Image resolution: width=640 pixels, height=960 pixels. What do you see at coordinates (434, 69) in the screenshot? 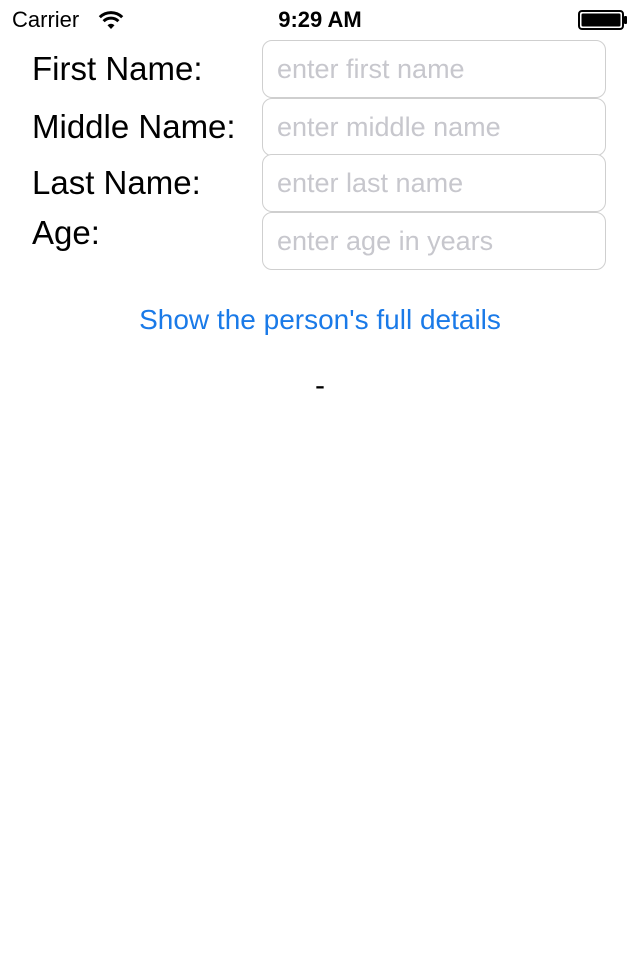
I see `first-name-field` at bounding box center [434, 69].